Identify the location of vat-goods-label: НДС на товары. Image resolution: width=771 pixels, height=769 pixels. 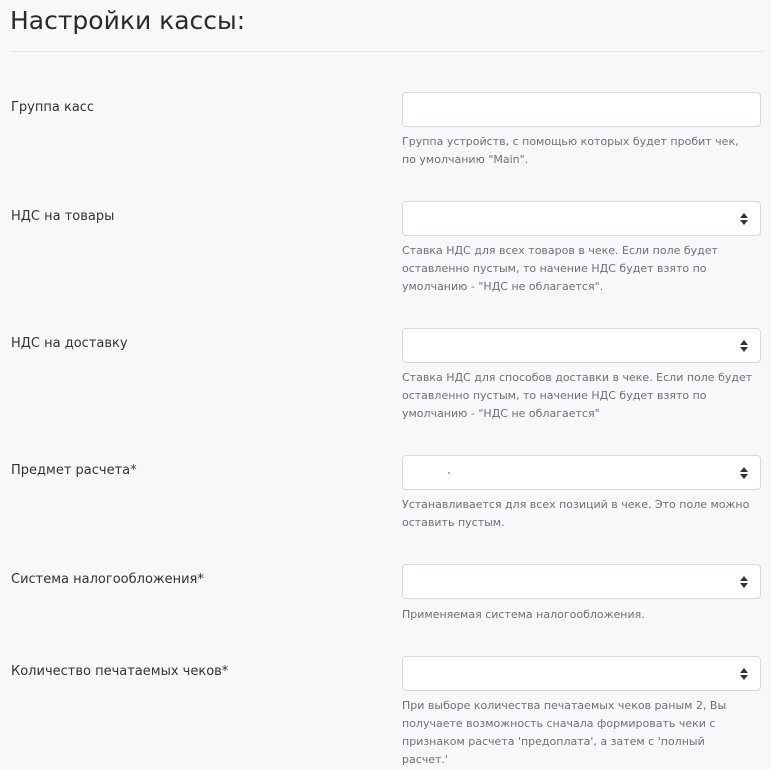
(63, 216).